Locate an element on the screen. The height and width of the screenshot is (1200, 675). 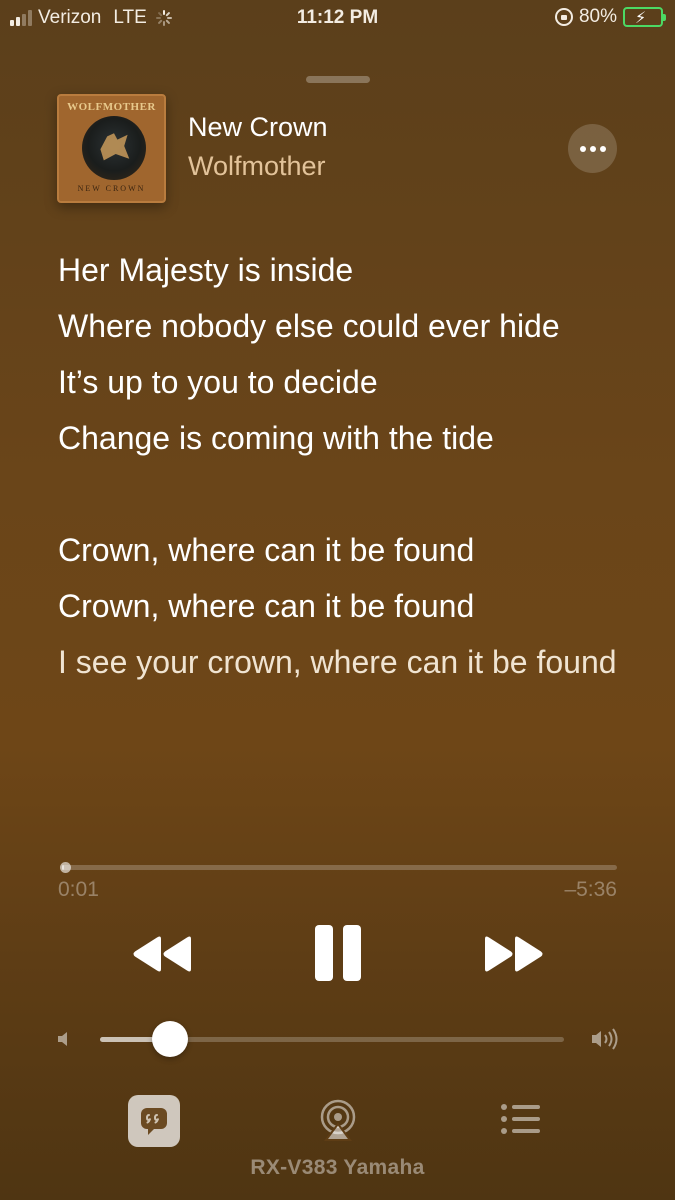
lyric-line: It’s up to you to decide is located at coordinates (348, 382).